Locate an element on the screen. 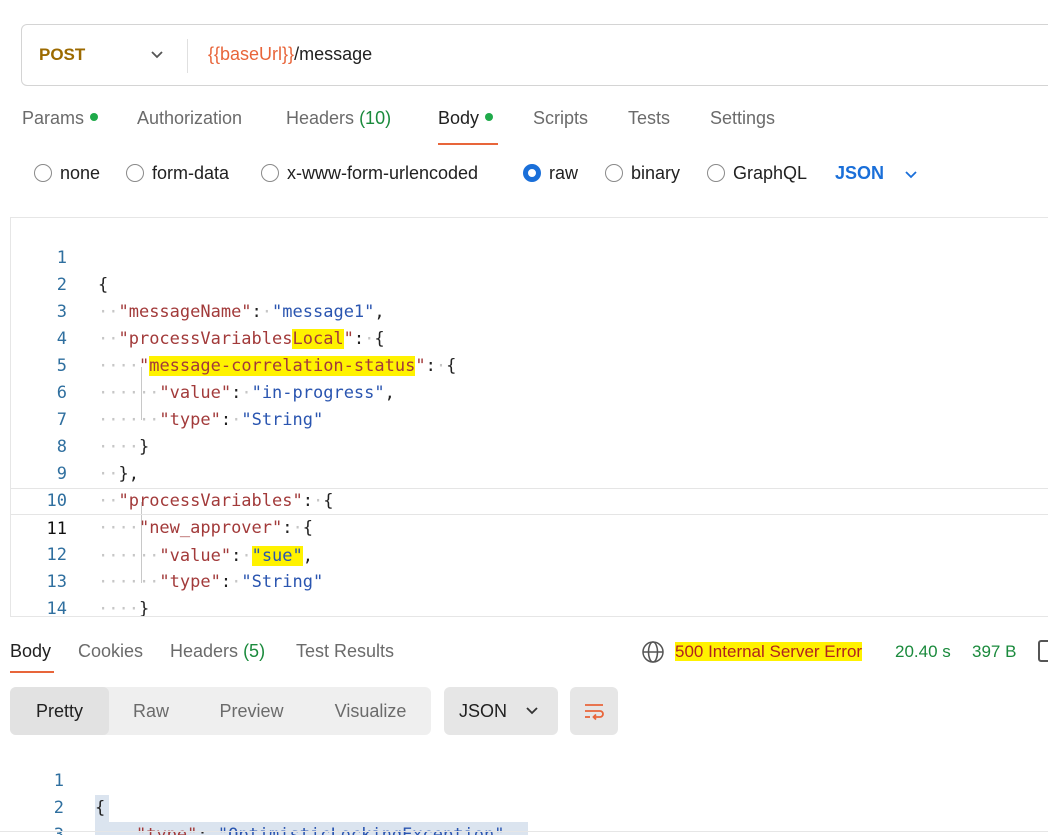  tab-count: (10) is located at coordinates (375, 118).